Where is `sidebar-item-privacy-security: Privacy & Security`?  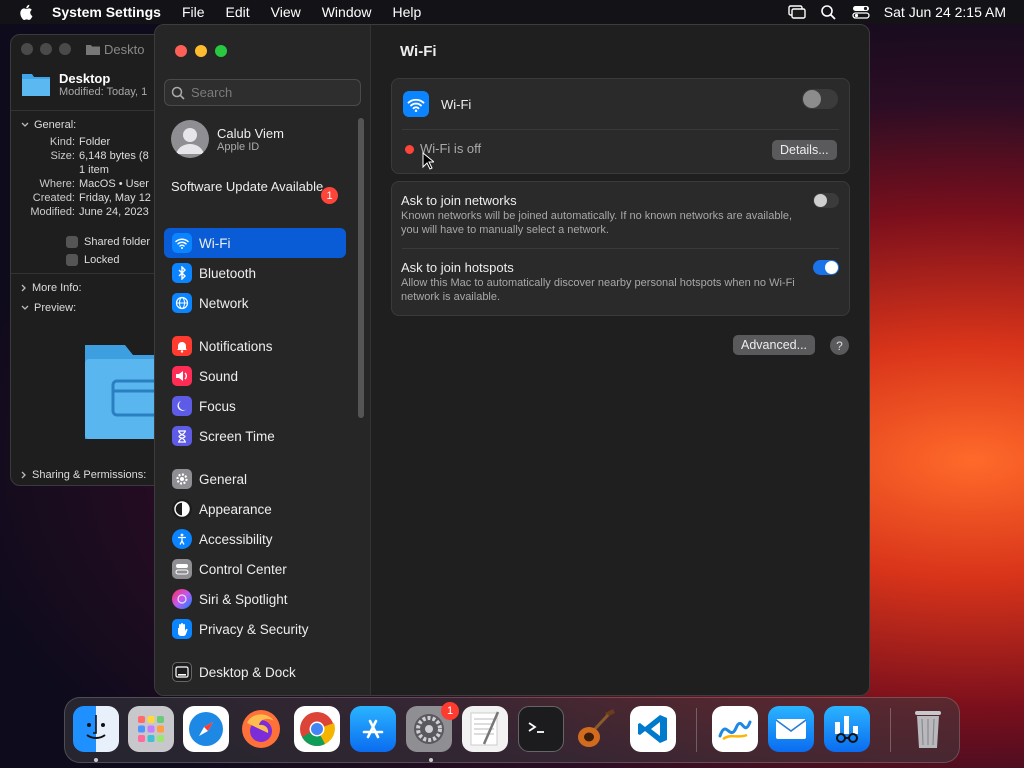 sidebar-item-privacy-security: Privacy & Security is located at coordinates (255, 629).